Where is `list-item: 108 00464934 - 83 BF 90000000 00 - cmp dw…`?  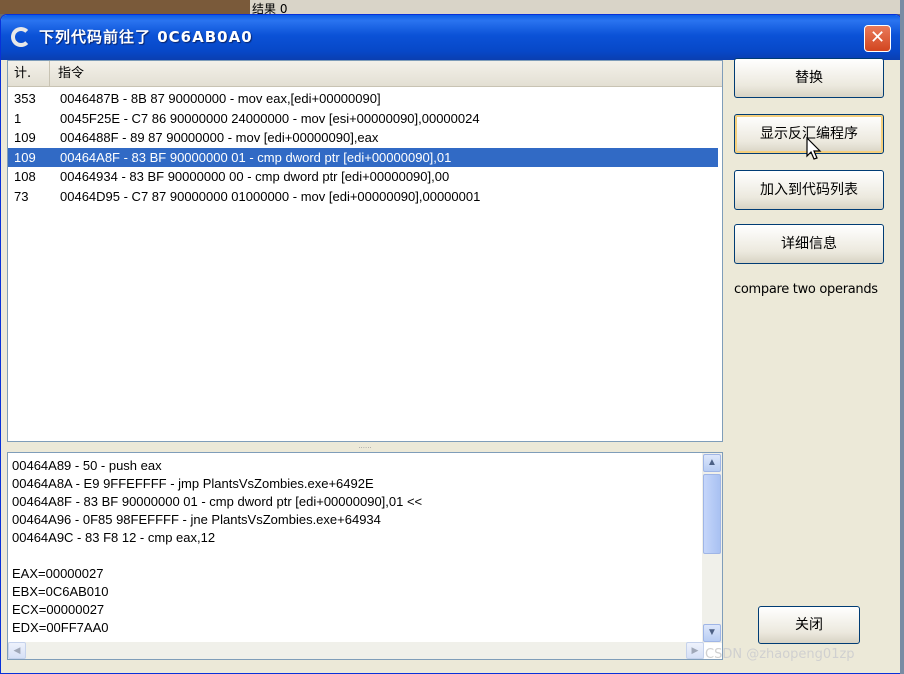
list-item: 108 00464934 - 83 BF 90000000 00 - cmp dw… is located at coordinates (365, 177).